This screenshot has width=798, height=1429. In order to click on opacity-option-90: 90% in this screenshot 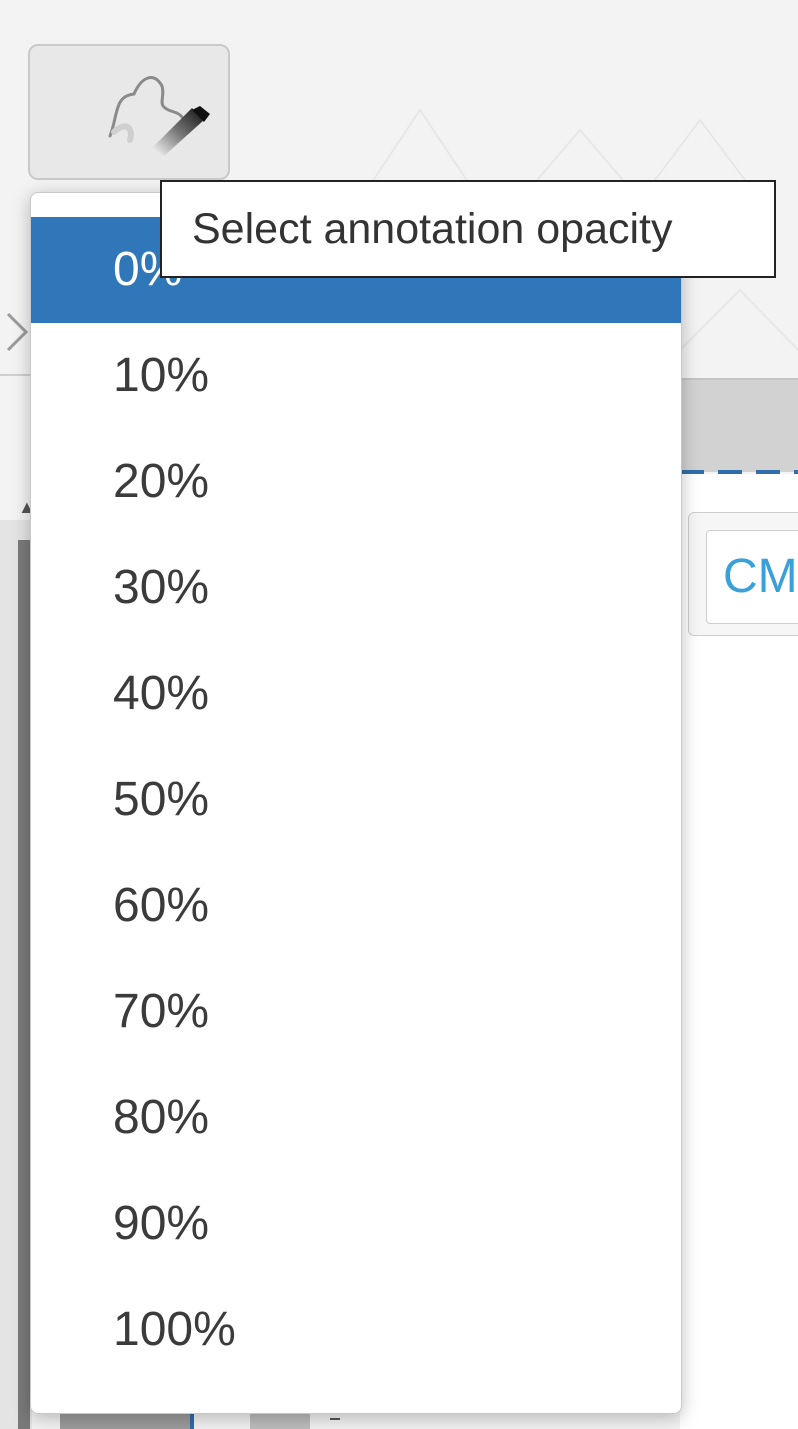, I will do `click(356, 1224)`.